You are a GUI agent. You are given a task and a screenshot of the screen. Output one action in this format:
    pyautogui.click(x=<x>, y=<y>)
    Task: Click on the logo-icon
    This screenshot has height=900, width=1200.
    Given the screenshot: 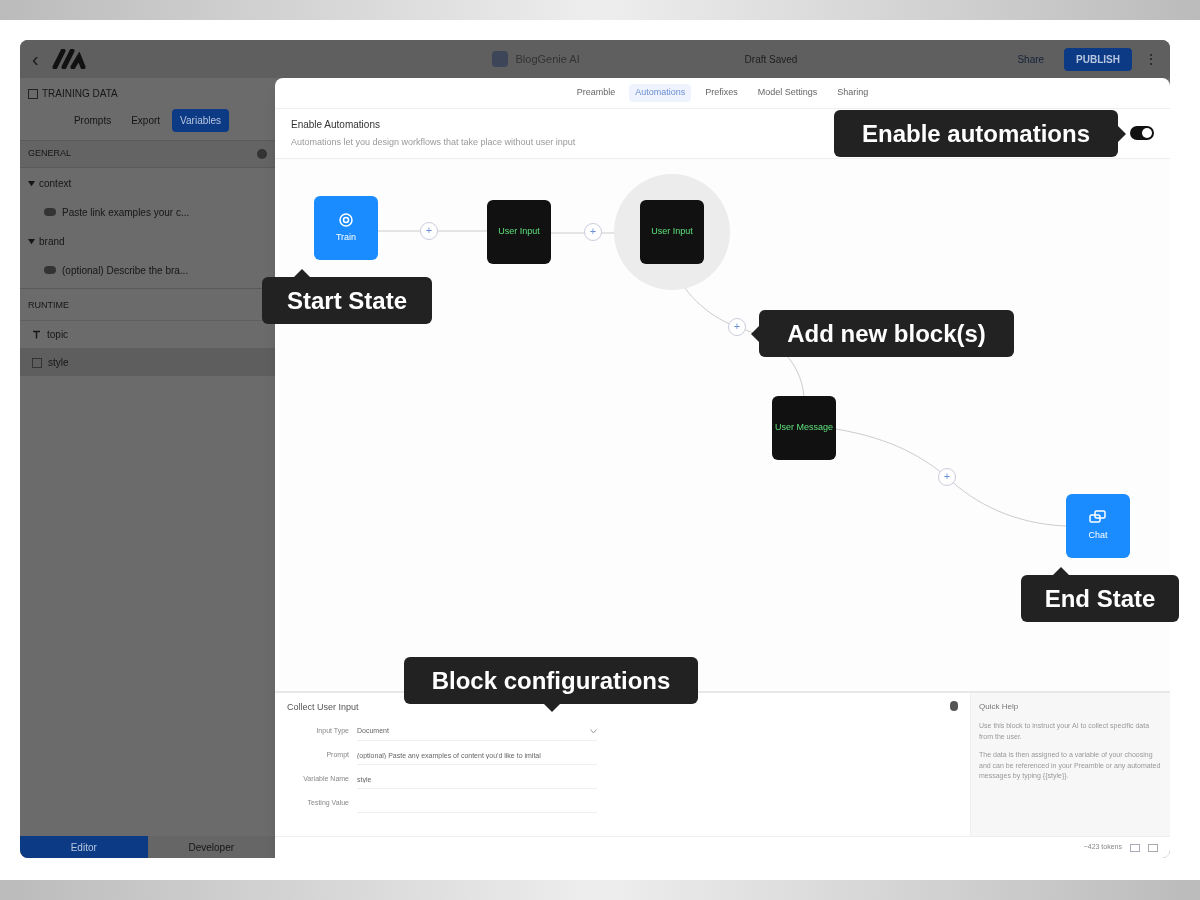 What is the action you would take?
    pyautogui.click(x=68, y=59)
    